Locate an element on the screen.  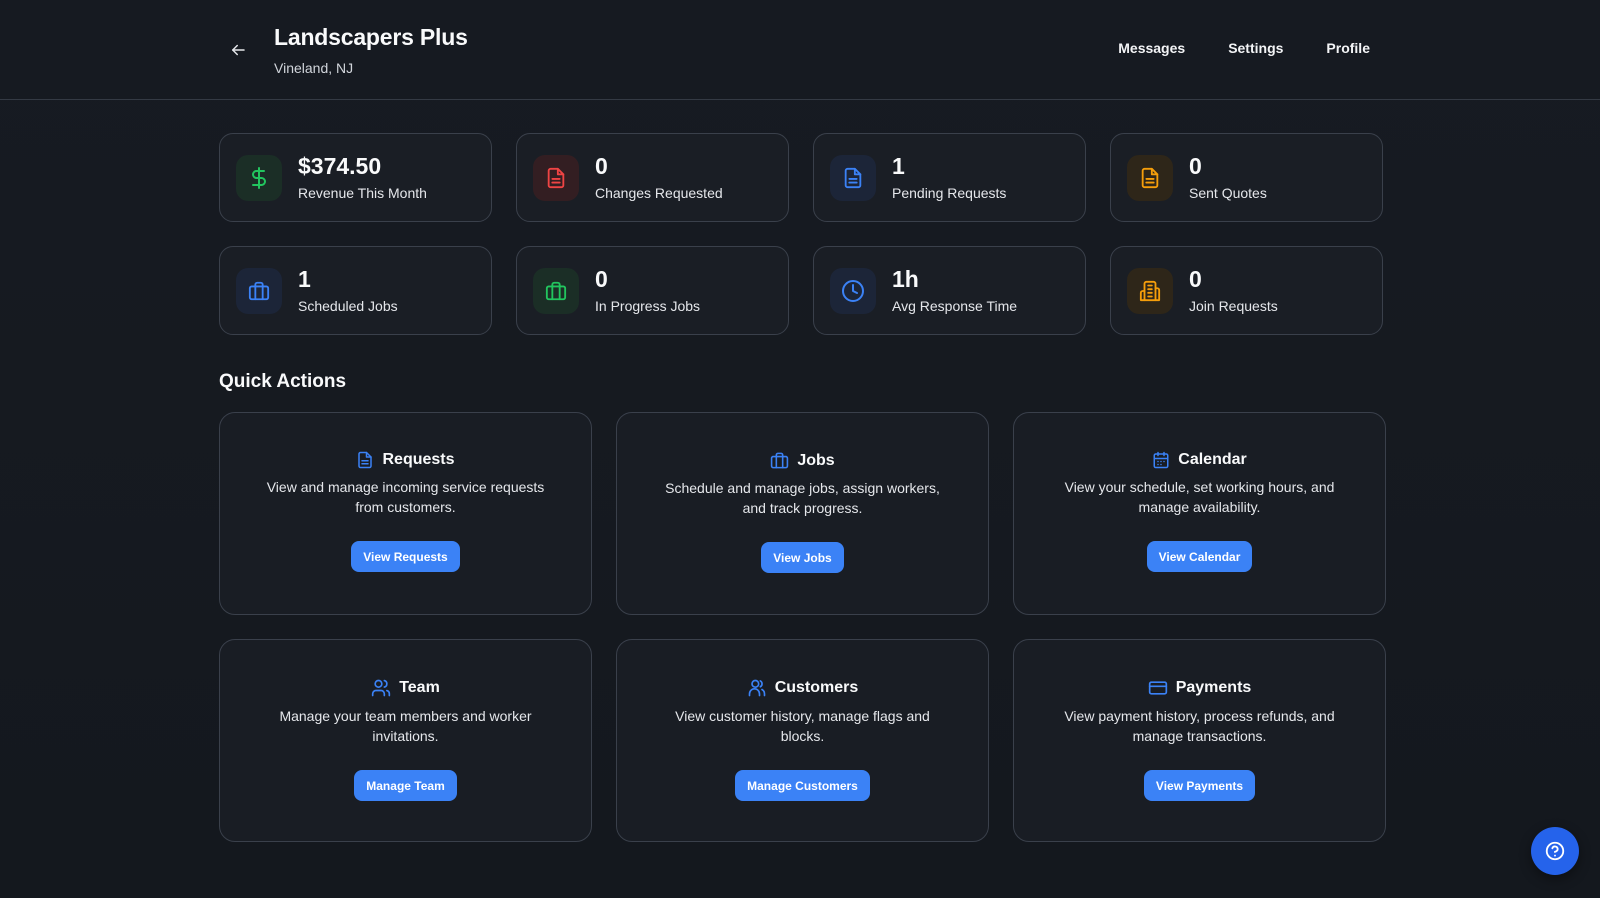
nav-profile: Profile is located at coordinates (1348, 48).